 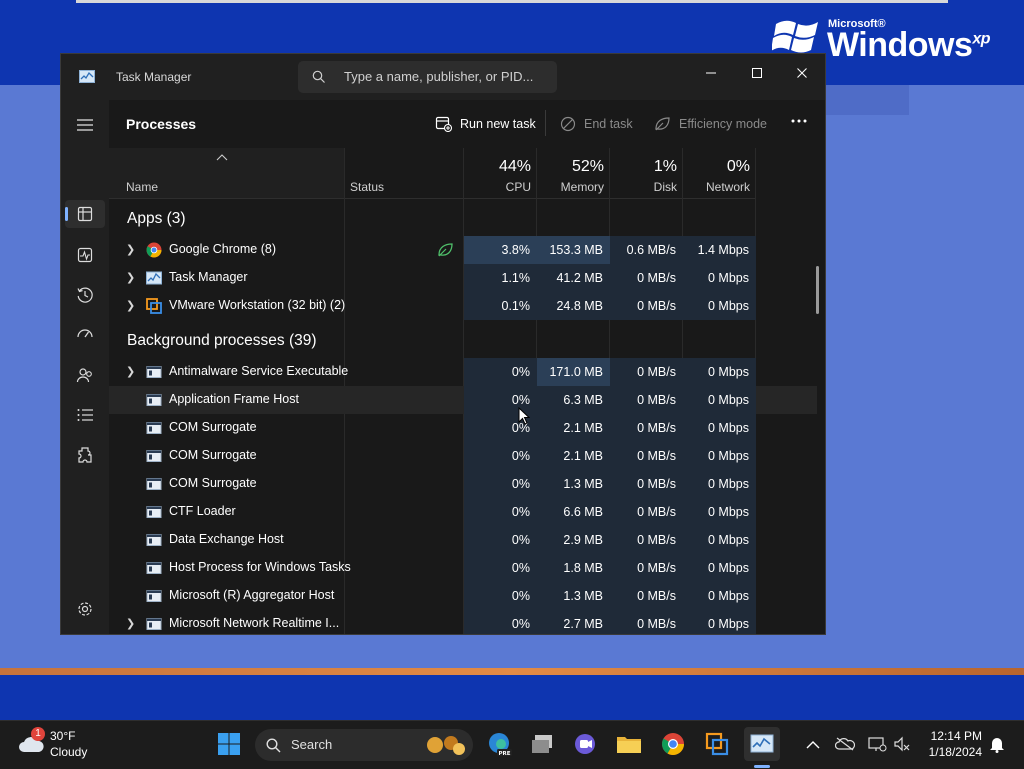 I want to click on minimize-icon, so click(x=711, y=73).